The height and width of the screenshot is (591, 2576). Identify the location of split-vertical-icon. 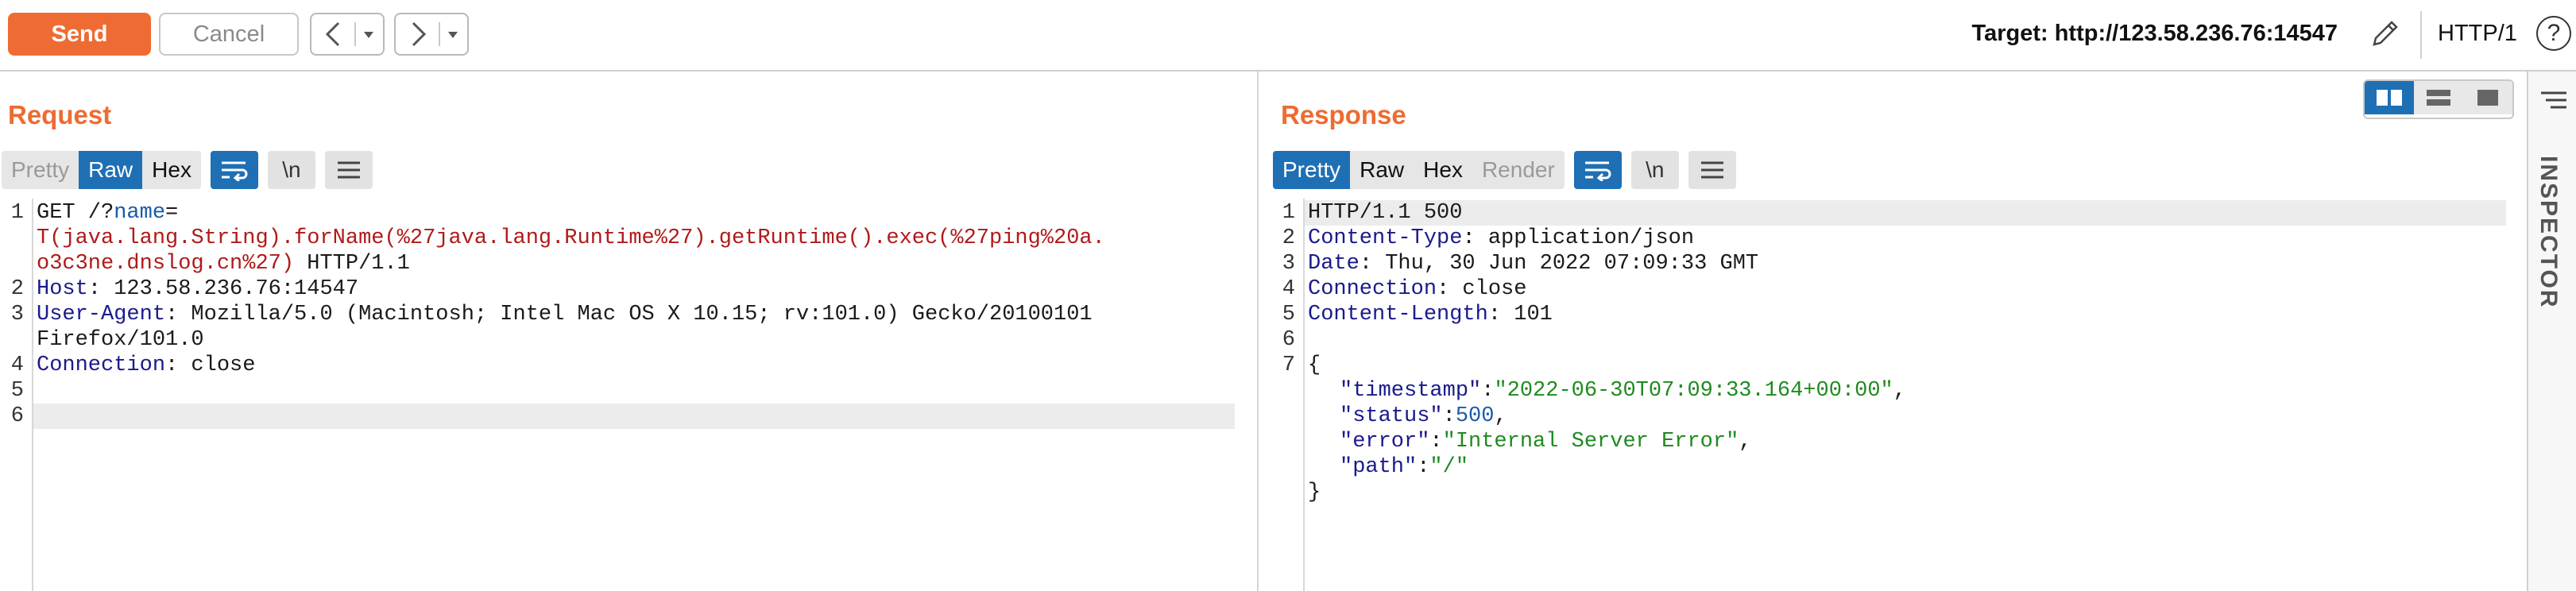
(2438, 97).